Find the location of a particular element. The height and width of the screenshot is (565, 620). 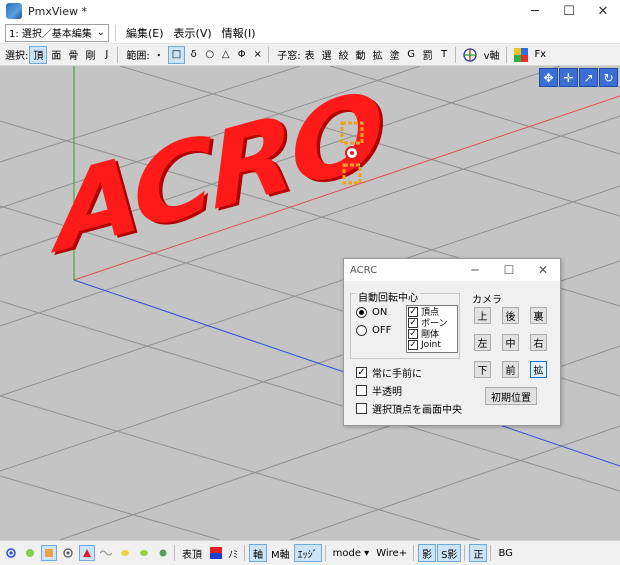

green-spot-icon is located at coordinates (163, 553).